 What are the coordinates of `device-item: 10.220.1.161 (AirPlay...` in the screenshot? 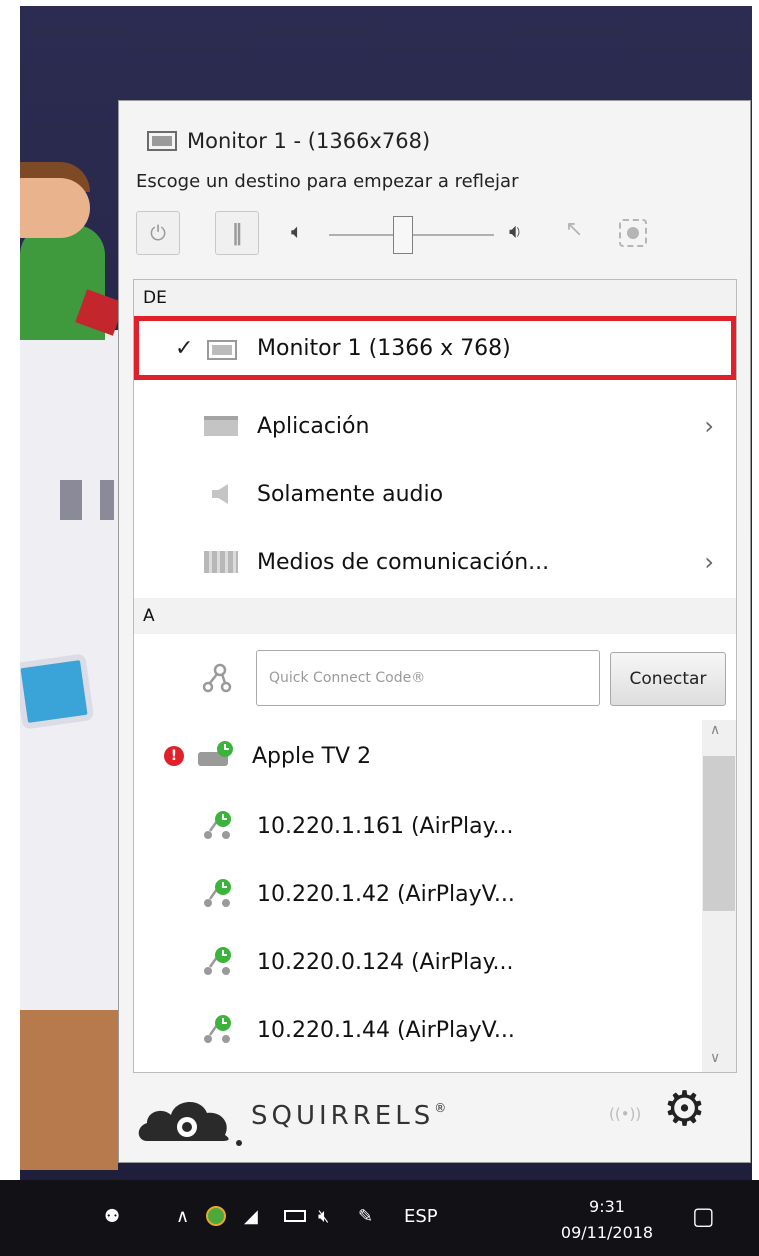 It's located at (414, 826).